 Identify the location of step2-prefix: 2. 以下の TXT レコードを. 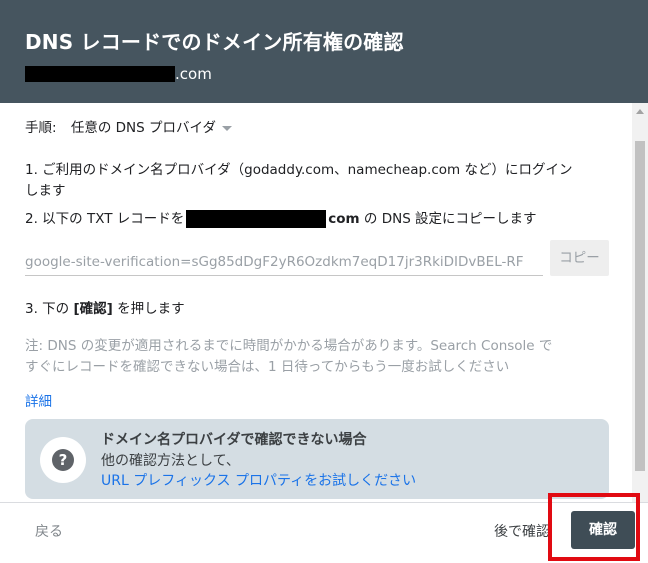
(105, 219).